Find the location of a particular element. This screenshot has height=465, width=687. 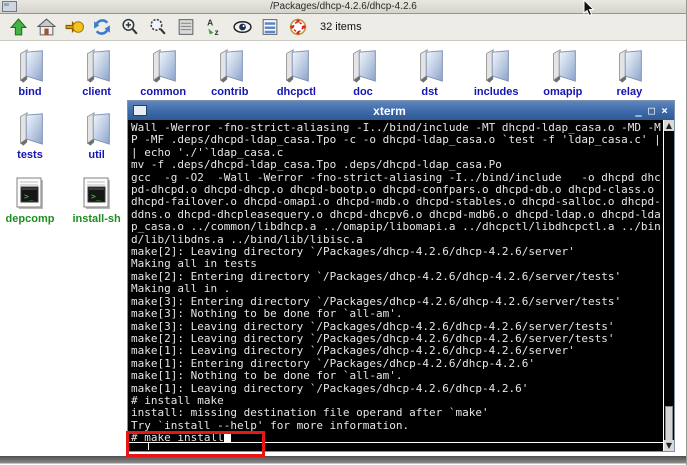

folder-item-contrib: contrib is located at coordinates (230, 71).